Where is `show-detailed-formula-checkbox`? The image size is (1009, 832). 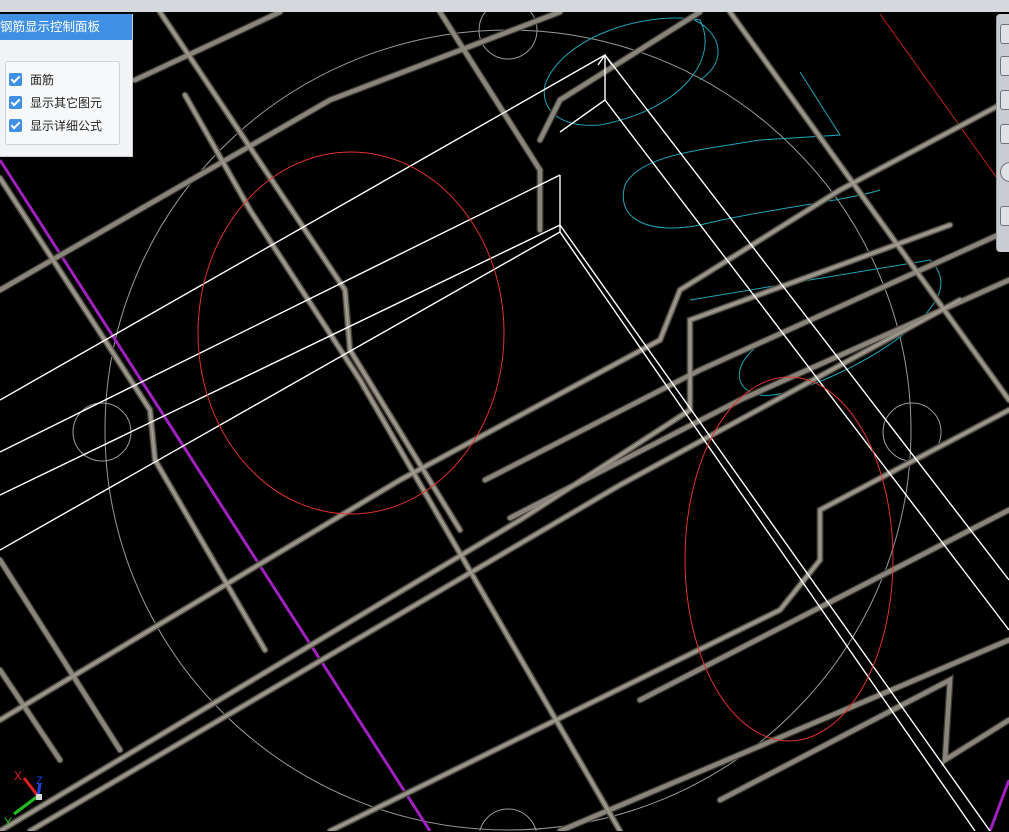
show-detailed-formula-checkbox is located at coordinates (15, 125).